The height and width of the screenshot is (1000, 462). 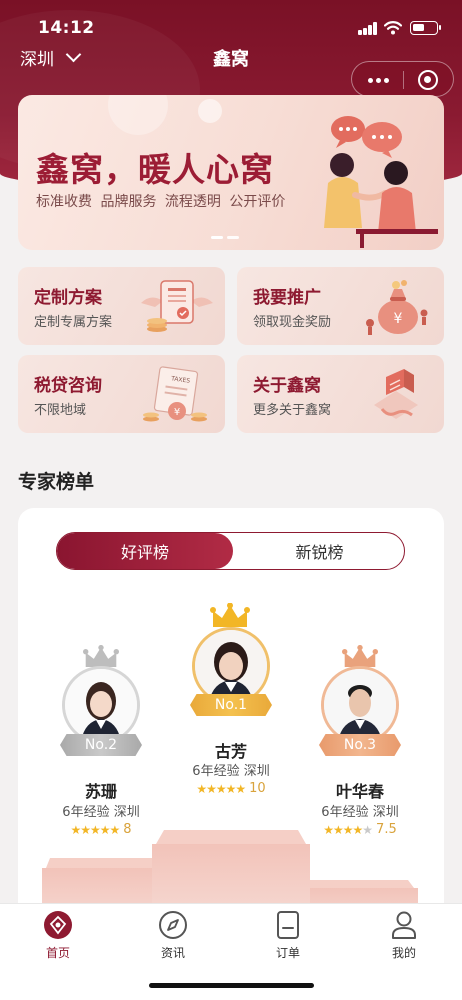 What do you see at coordinates (381, 182) in the screenshot?
I see `two-women-chatting-illustration` at bounding box center [381, 182].